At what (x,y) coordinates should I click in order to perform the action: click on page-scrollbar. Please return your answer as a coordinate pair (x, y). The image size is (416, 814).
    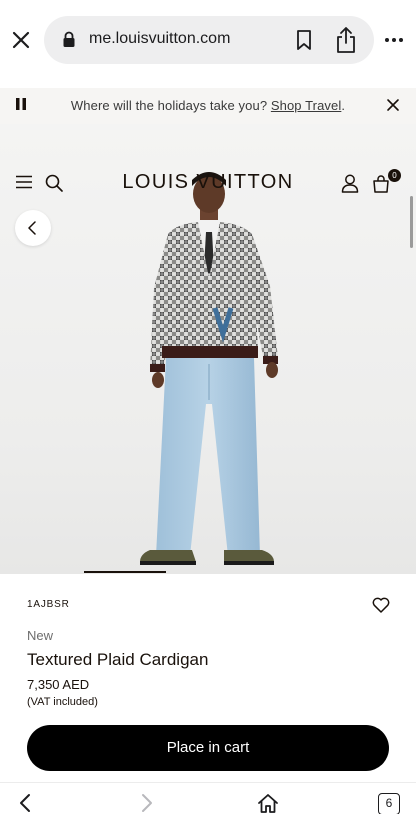
    Looking at the image, I should click on (411, 222).